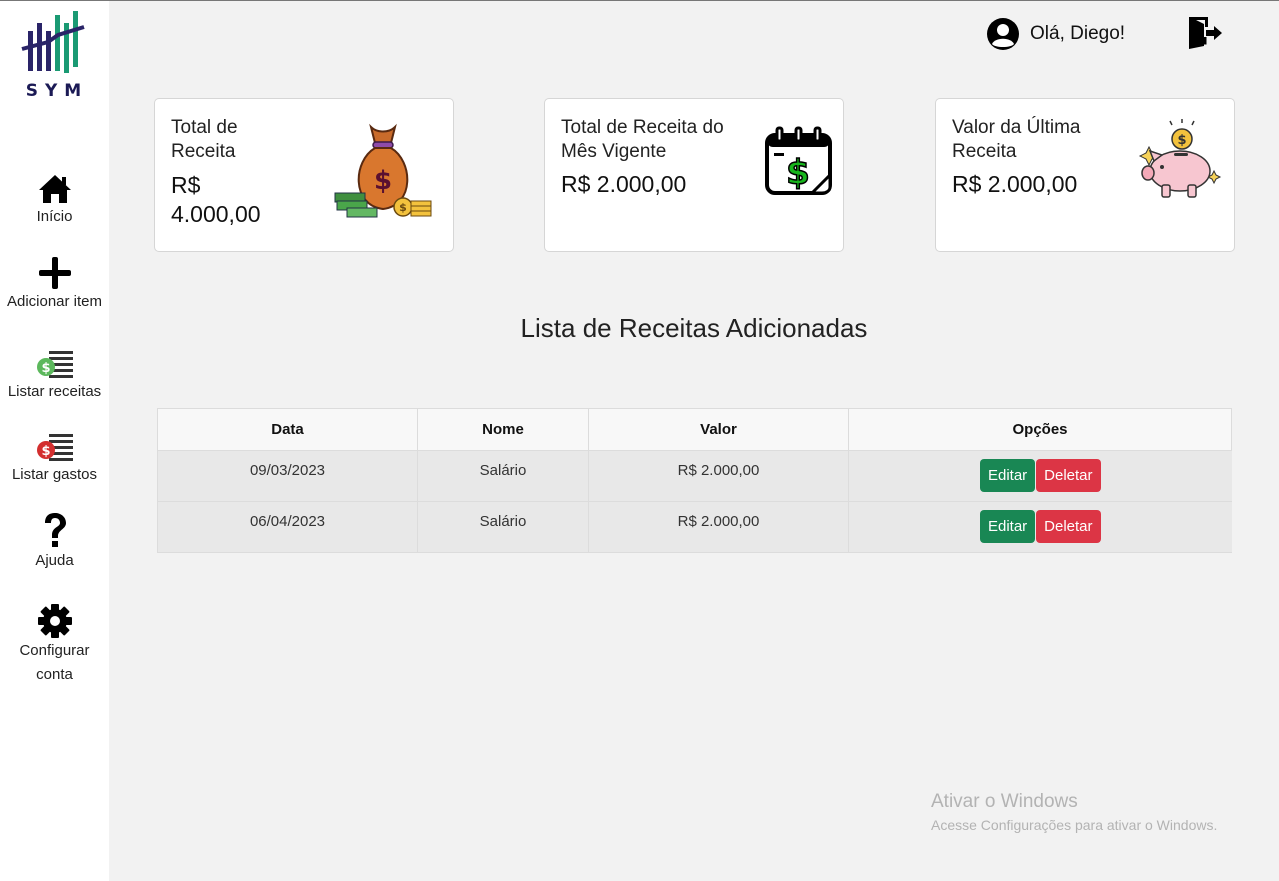 This screenshot has height=881, width=1279. What do you see at coordinates (204, 139) in the screenshot?
I see `card-title: Total de Receita` at bounding box center [204, 139].